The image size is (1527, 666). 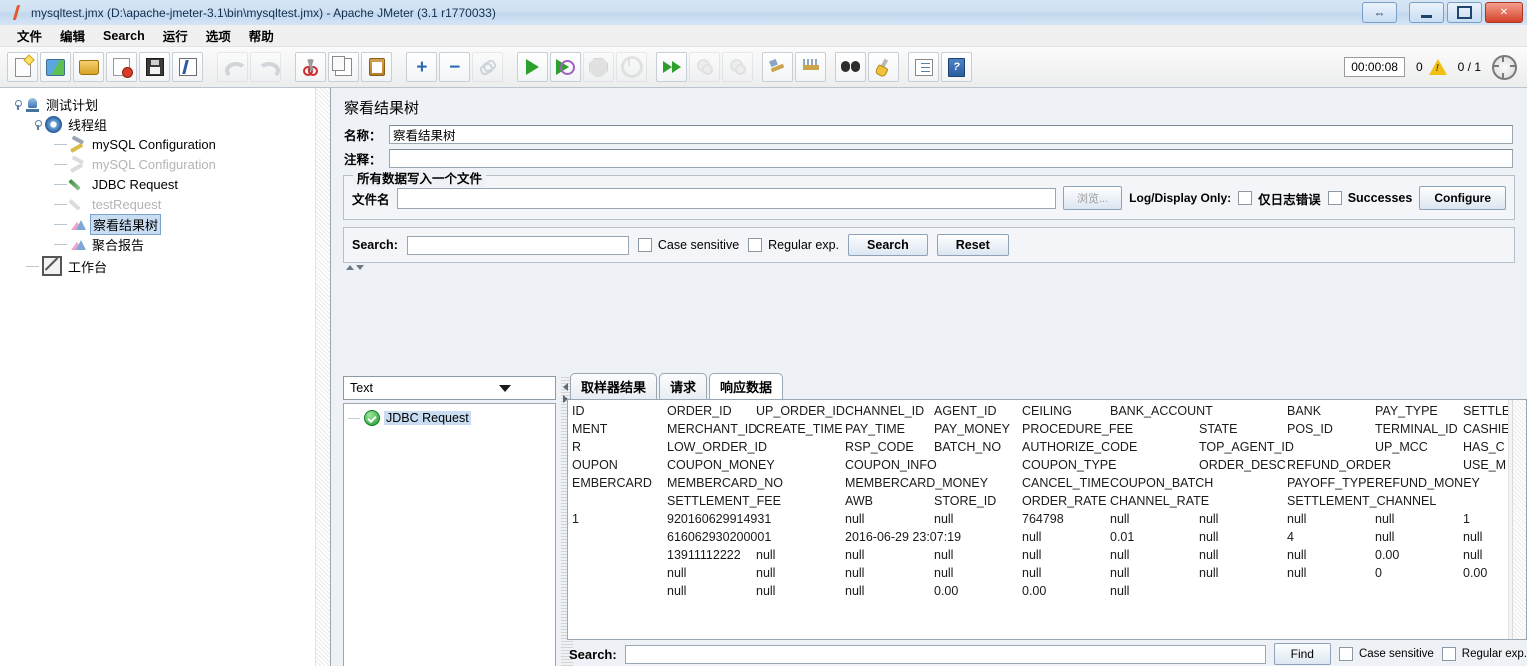 I want to click on chevron-up-icon, so click(x=350, y=267).